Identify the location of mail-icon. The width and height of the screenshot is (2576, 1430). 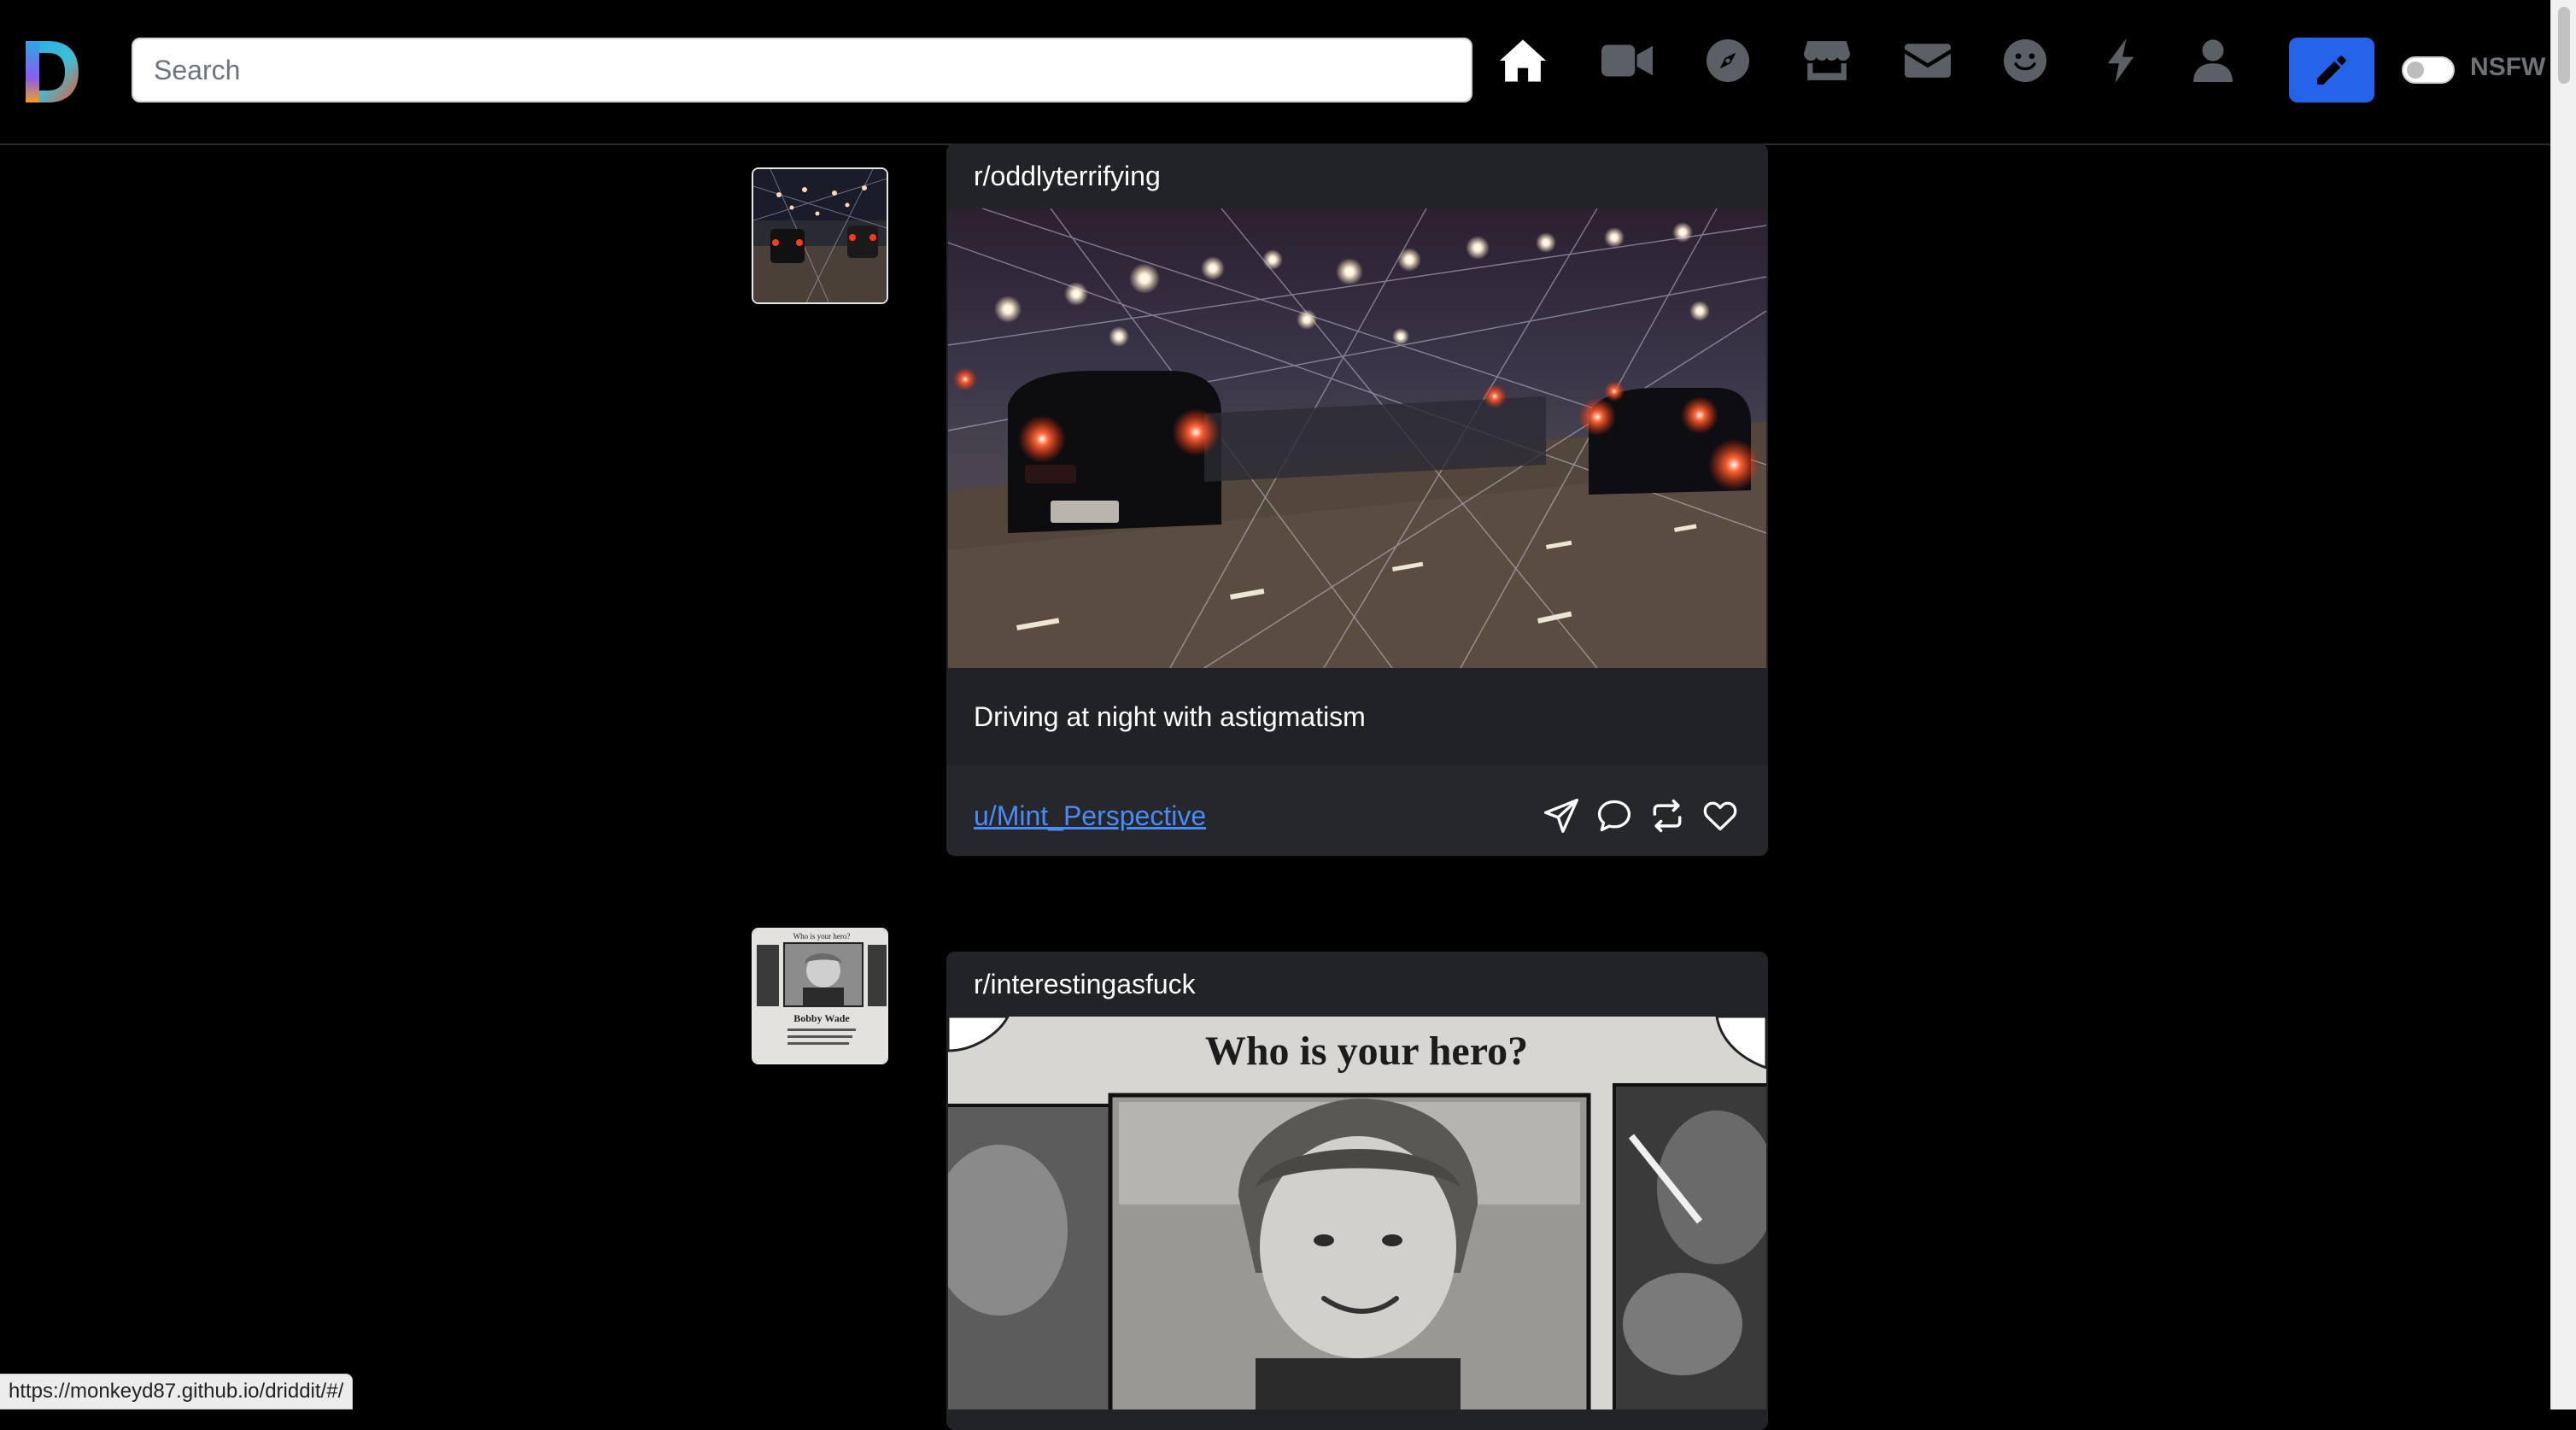
(1927, 60).